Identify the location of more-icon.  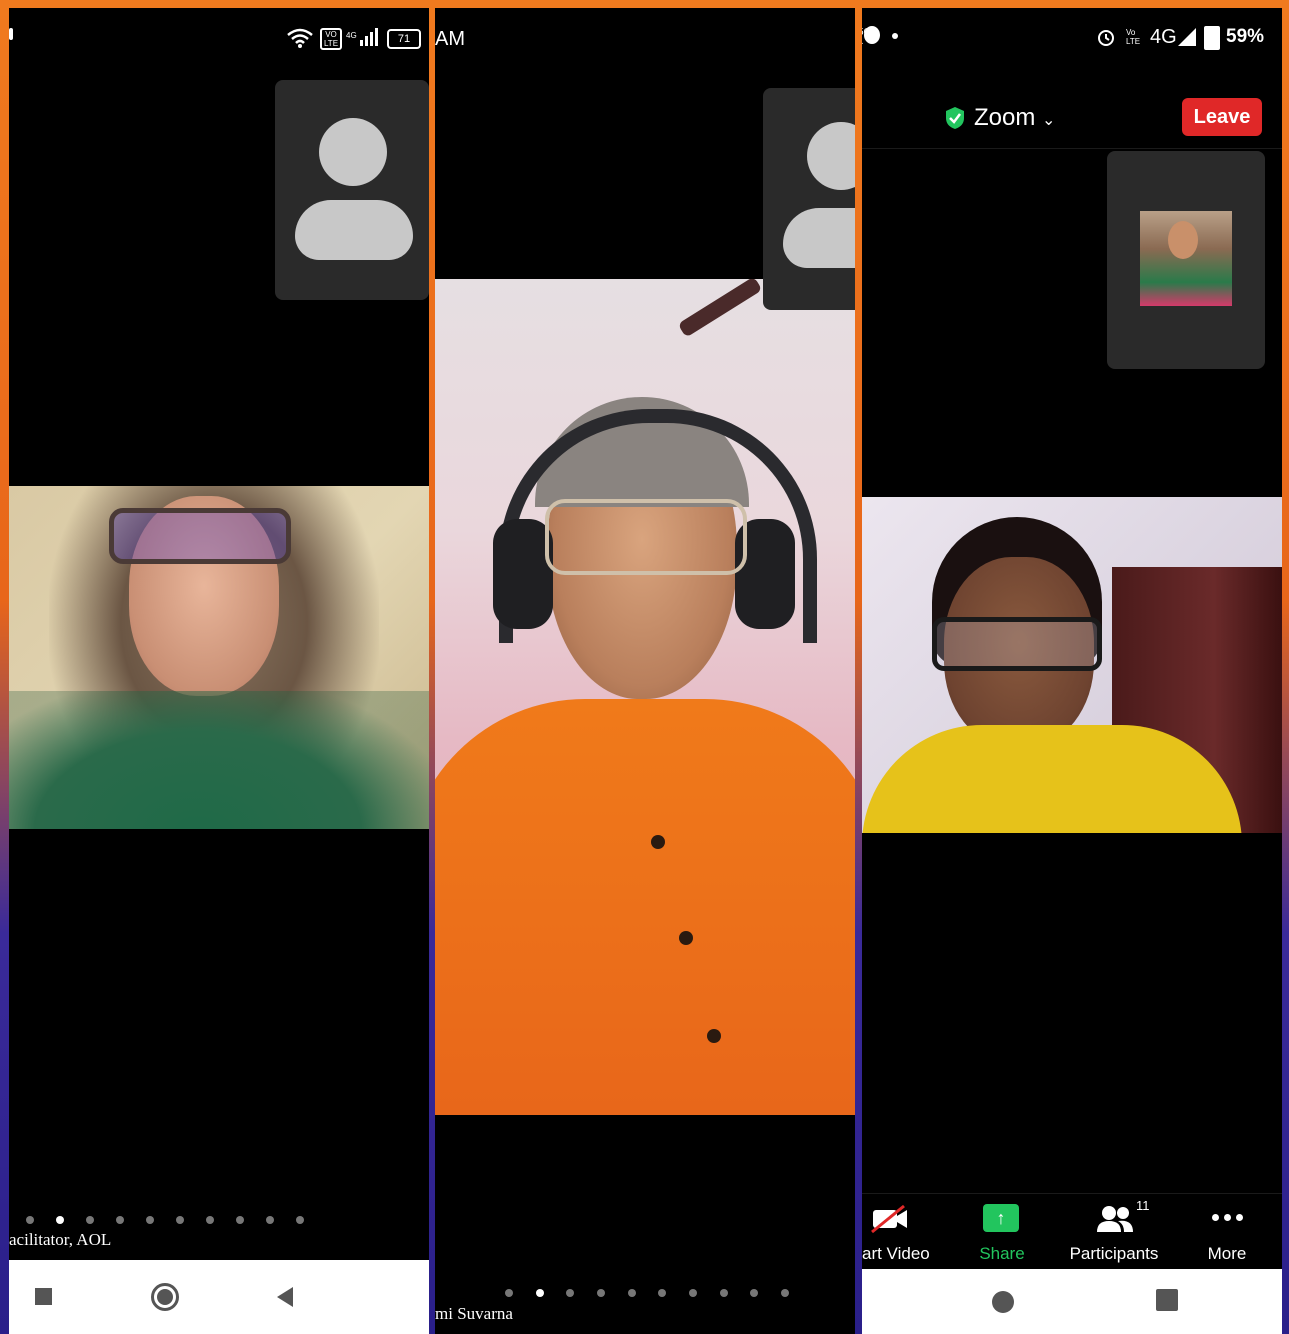
(1228, 1218).